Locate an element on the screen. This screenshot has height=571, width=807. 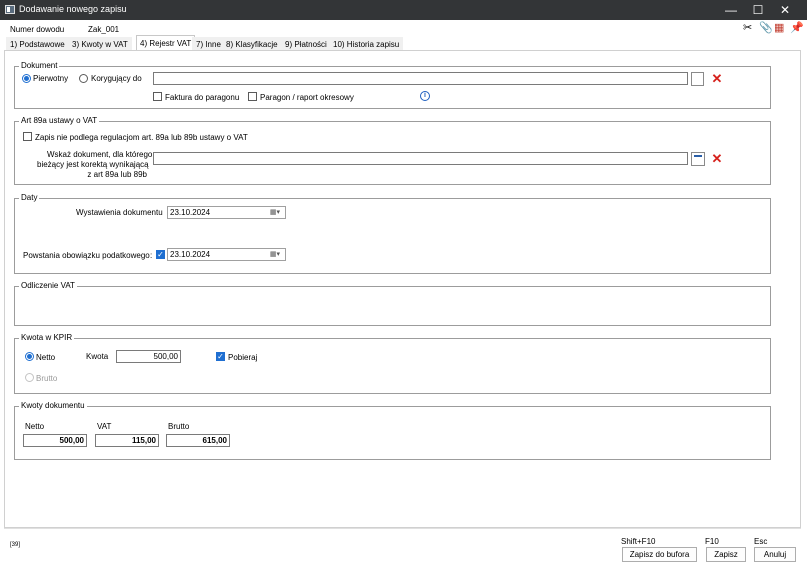
tax-date-checkbox: ✓ is located at coordinates (160, 254).